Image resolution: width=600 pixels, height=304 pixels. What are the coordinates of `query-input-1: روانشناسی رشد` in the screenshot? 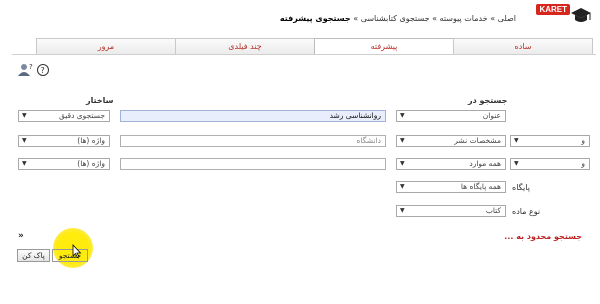 It's located at (253, 116).